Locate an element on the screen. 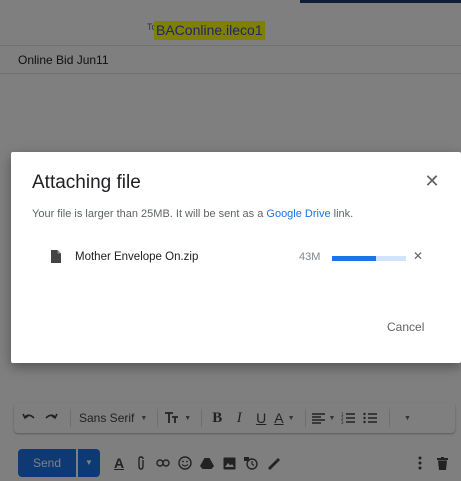 The image size is (461, 481). file-name: Mother Envelope On.zip is located at coordinates (137, 257).